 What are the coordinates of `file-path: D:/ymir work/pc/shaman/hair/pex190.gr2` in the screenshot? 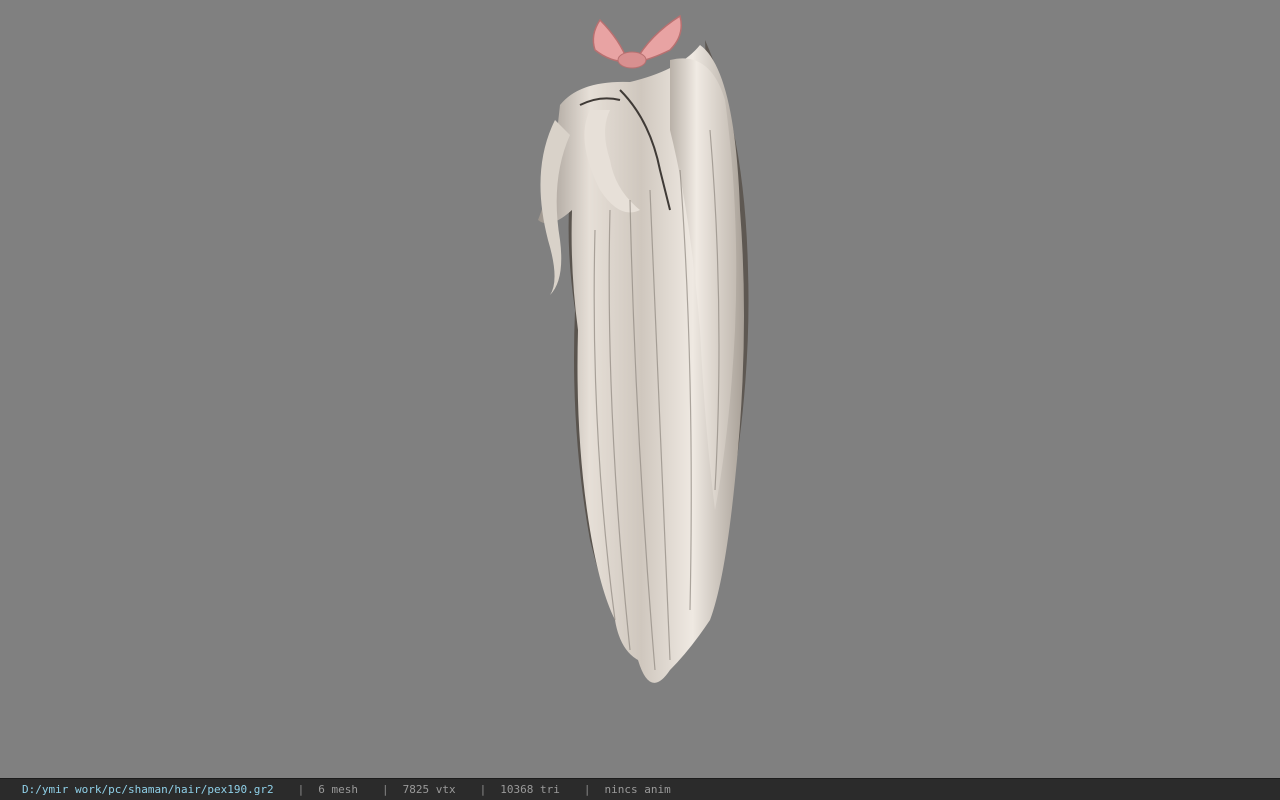 It's located at (148, 789).